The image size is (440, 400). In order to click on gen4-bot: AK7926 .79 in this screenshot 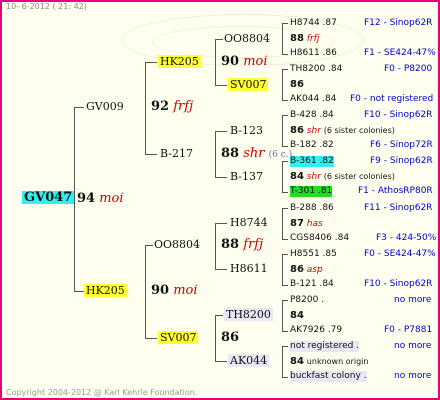, I will do `click(316, 330)`.